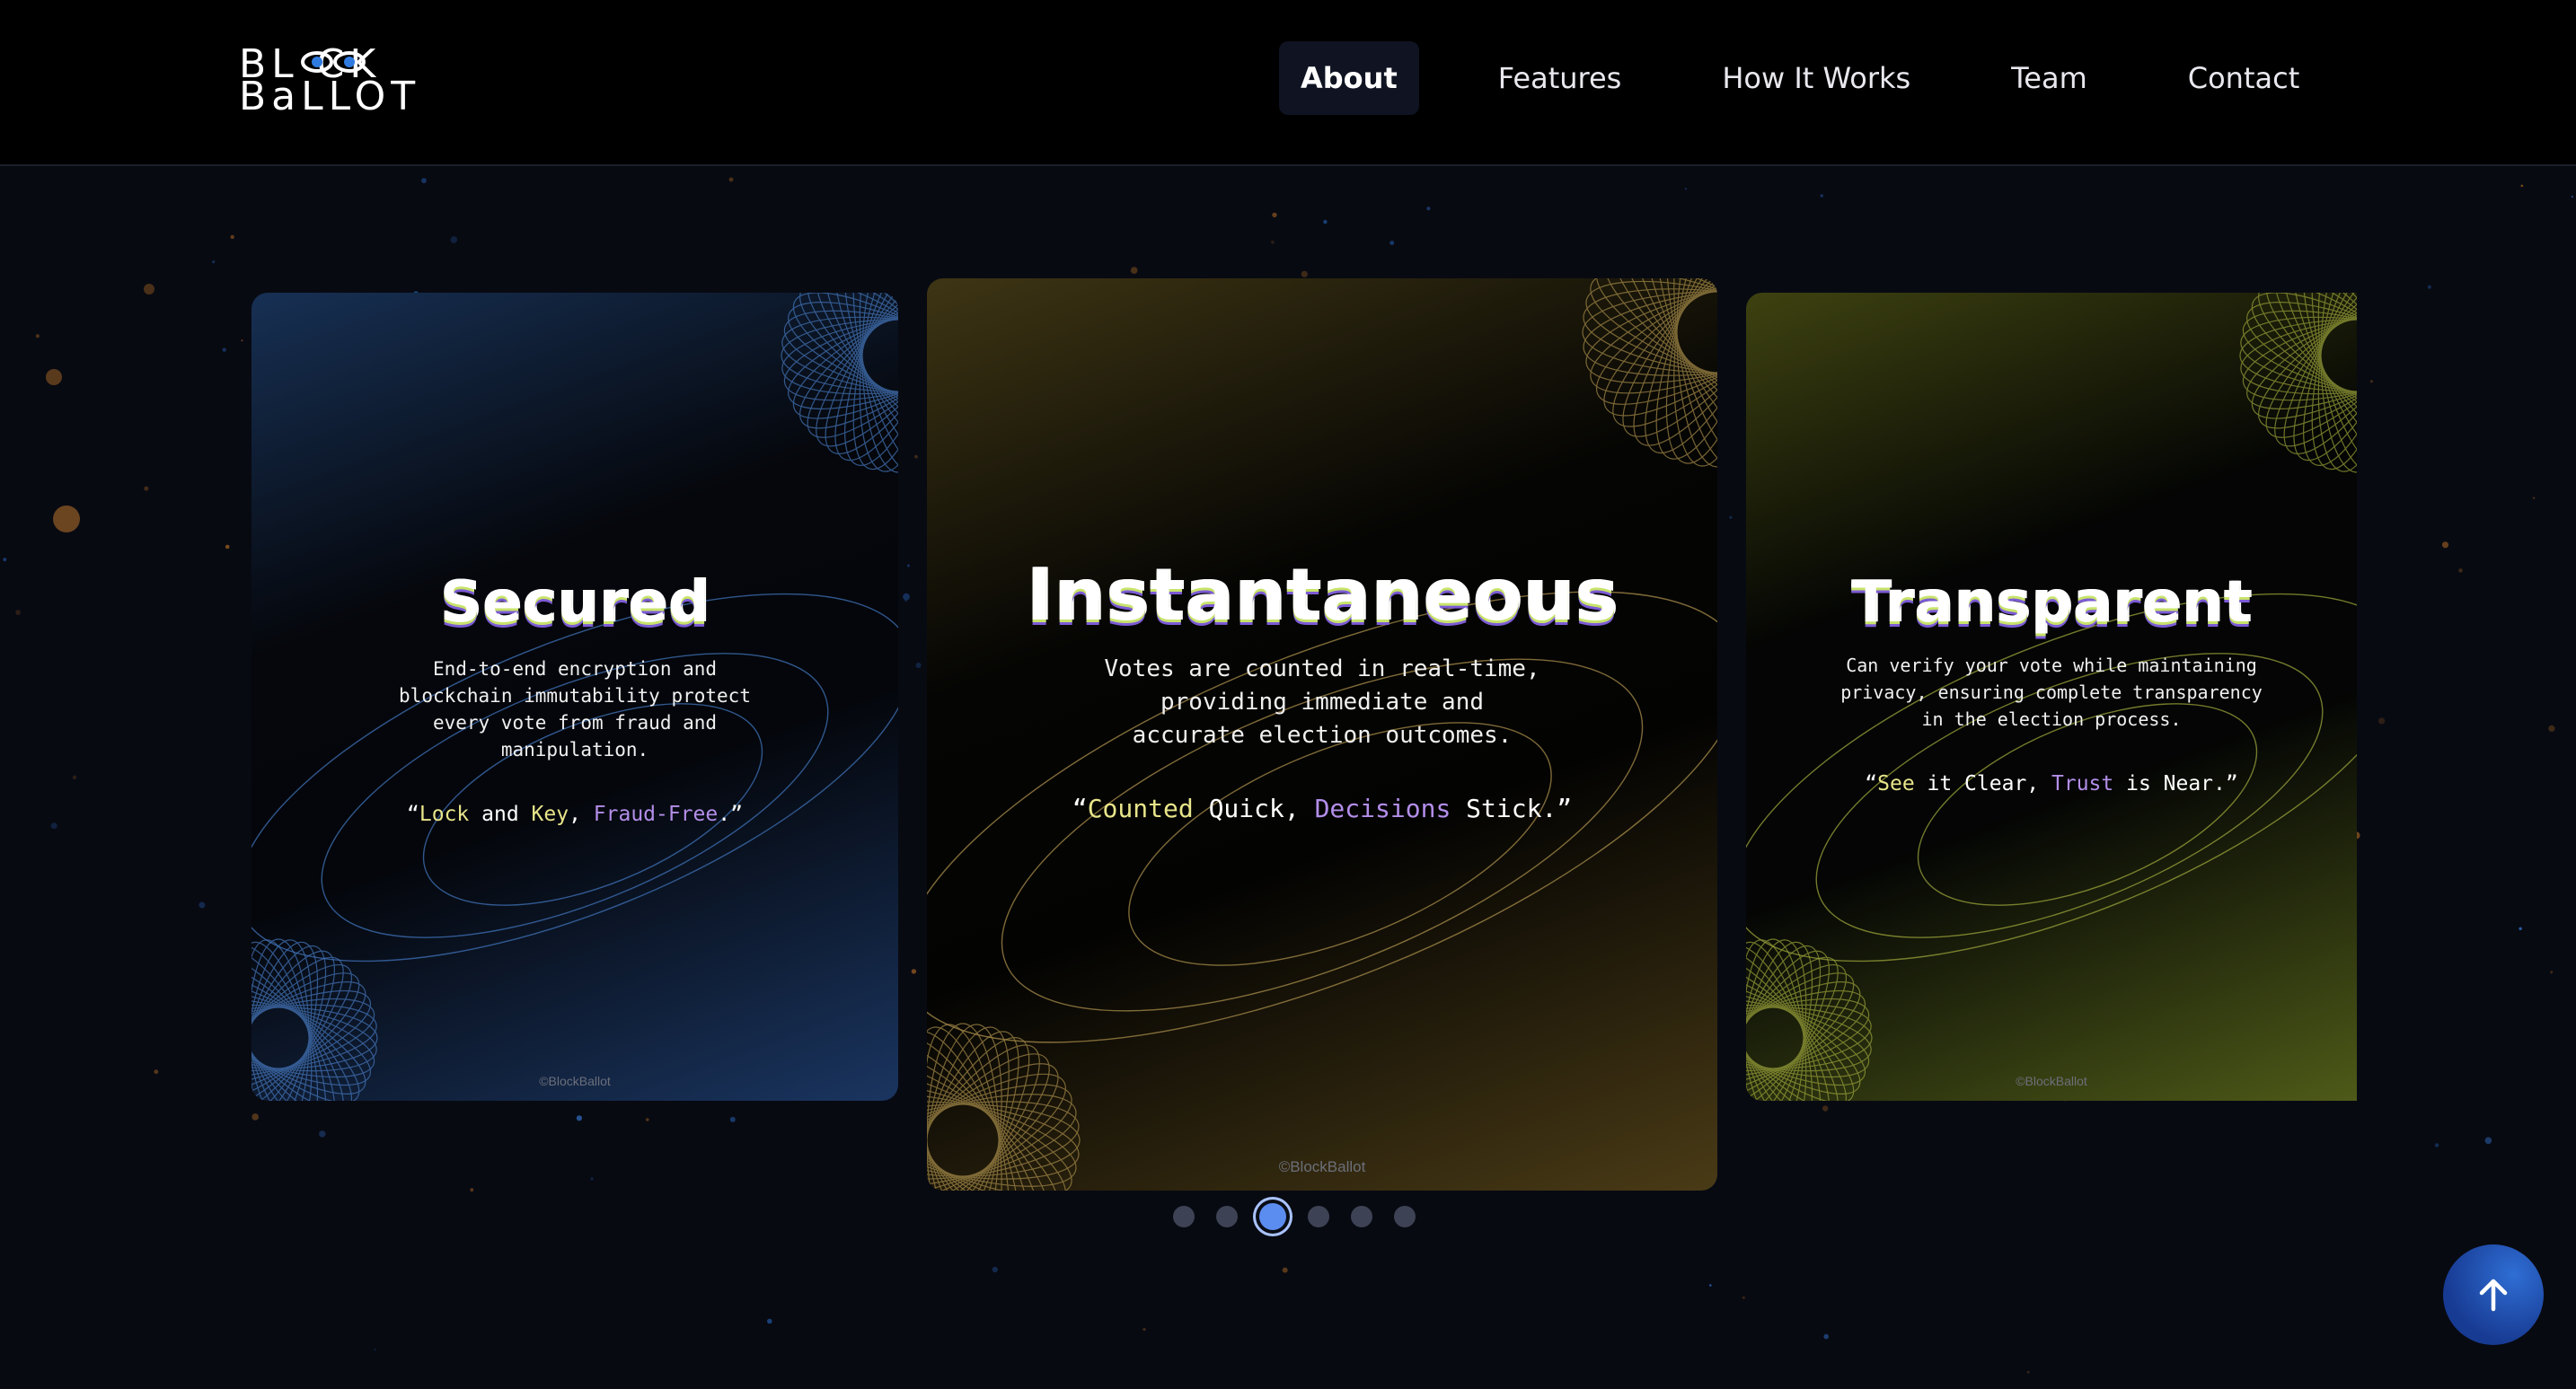  I want to click on scroll-to-top-button, so click(2493, 1294).